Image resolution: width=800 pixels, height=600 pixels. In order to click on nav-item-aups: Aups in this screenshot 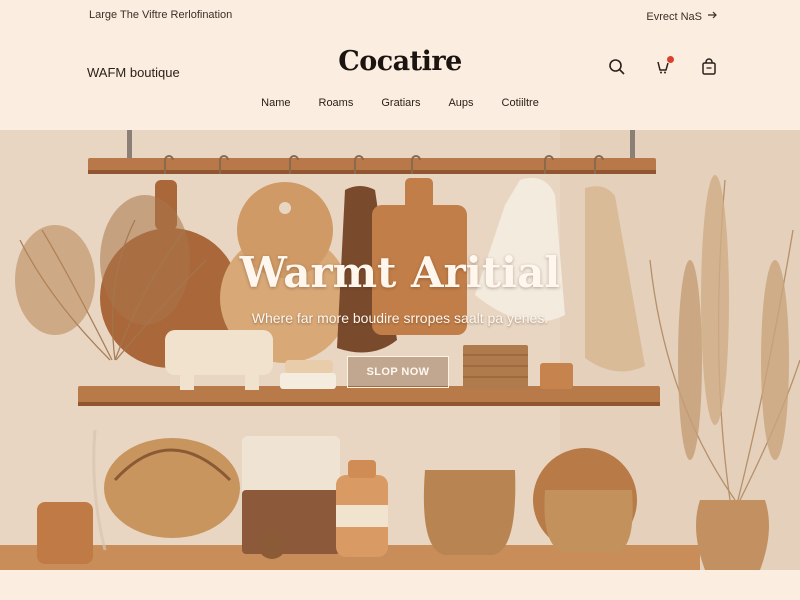, I will do `click(460, 103)`.